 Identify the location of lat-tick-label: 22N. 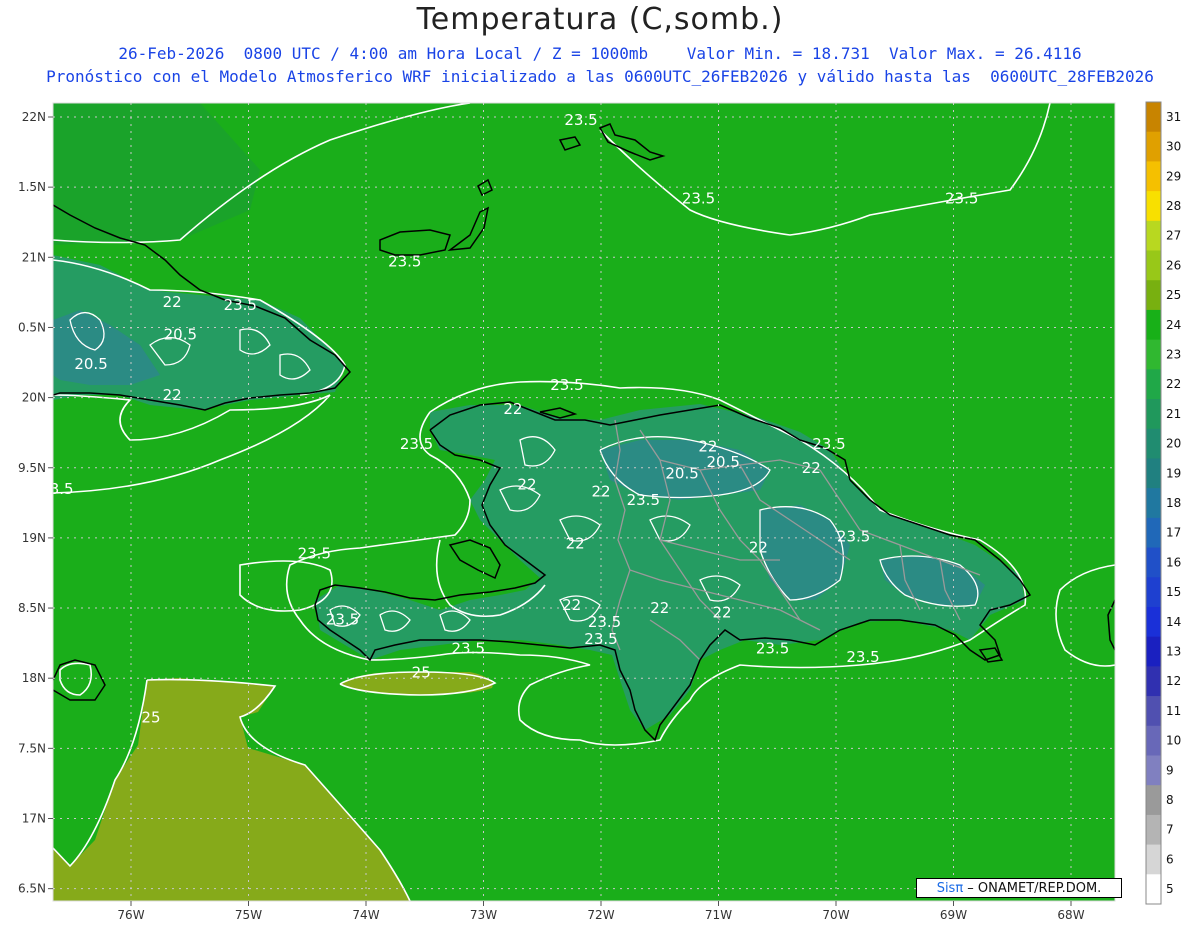
(34, 117).